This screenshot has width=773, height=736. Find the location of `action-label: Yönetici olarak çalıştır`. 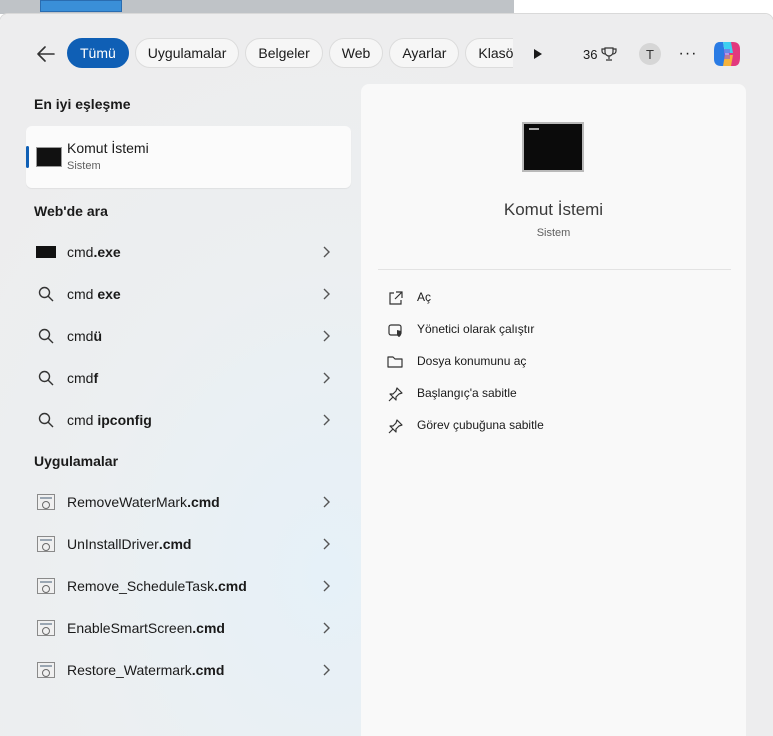

action-label: Yönetici olarak çalıştır is located at coordinates (476, 329).